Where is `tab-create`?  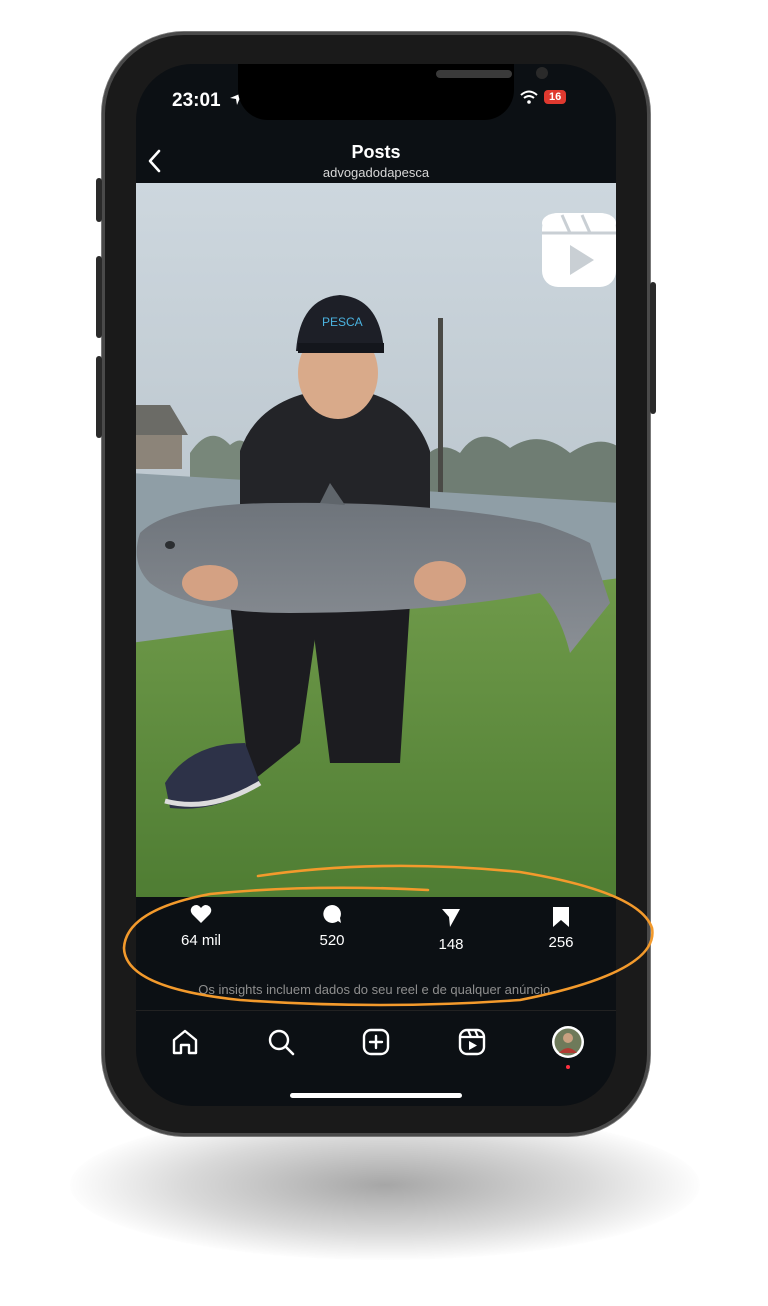
tab-create is located at coordinates (376, 1042).